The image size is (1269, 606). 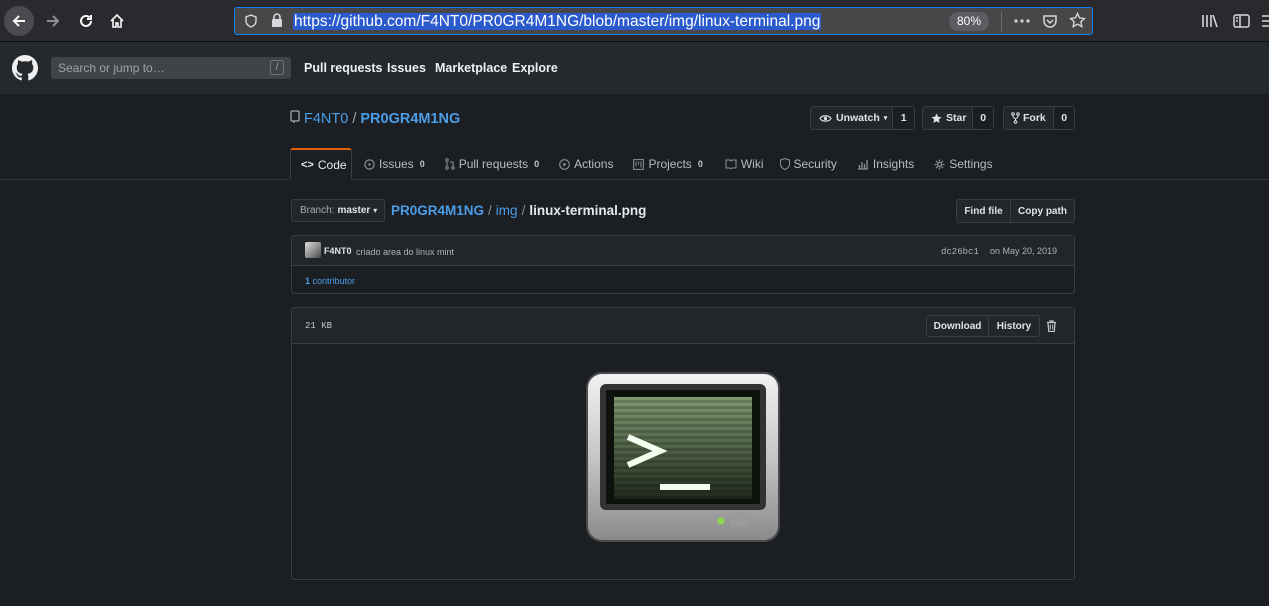 What do you see at coordinates (960, 252) in the screenshot?
I see `commit-sha-link: dc26bc1` at bounding box center [960, 252].